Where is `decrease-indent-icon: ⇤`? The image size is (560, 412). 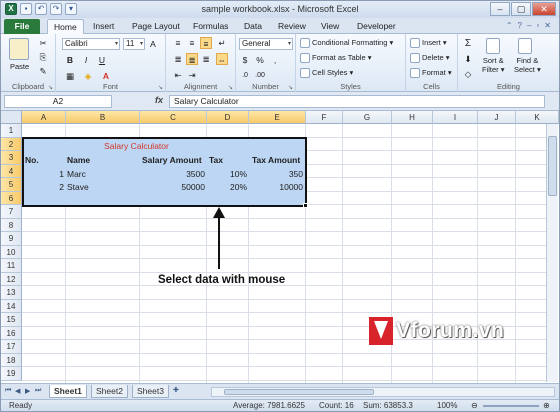
decrease-indent-icon: ⇤ is located at coordinates (178, 75).